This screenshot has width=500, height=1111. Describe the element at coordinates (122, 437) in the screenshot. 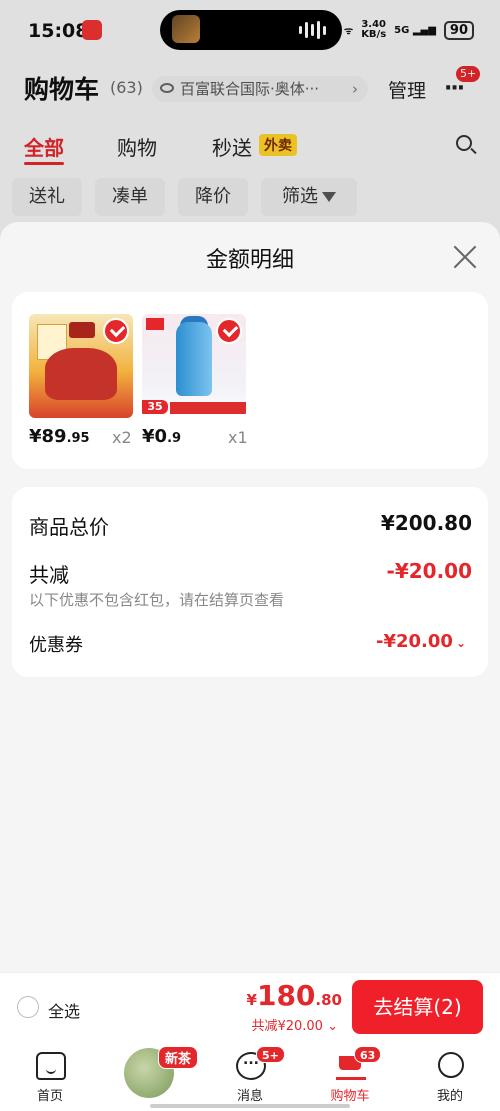

I see `product-qty-1: x2` at that location.